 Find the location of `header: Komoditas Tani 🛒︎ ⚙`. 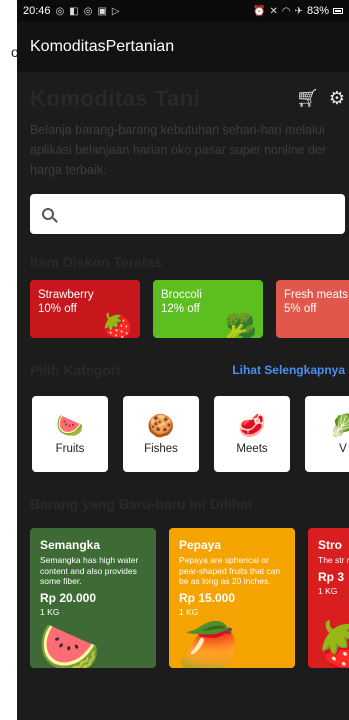

header: Komoditas Tani 🛒︎ ⚙ is located at coordinates (183, 92).